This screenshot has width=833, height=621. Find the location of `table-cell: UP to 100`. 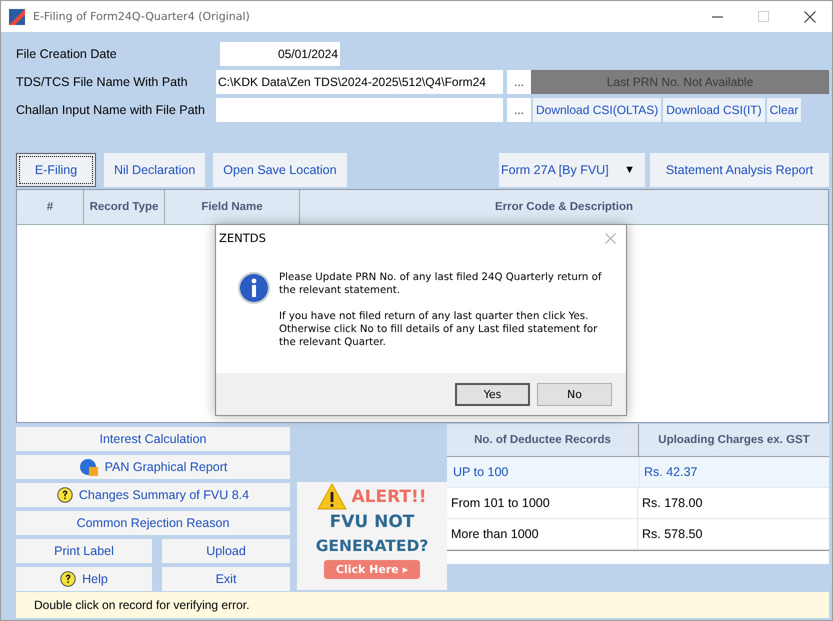

table-cell: UP to 100 is located at coordinates (544, 472).